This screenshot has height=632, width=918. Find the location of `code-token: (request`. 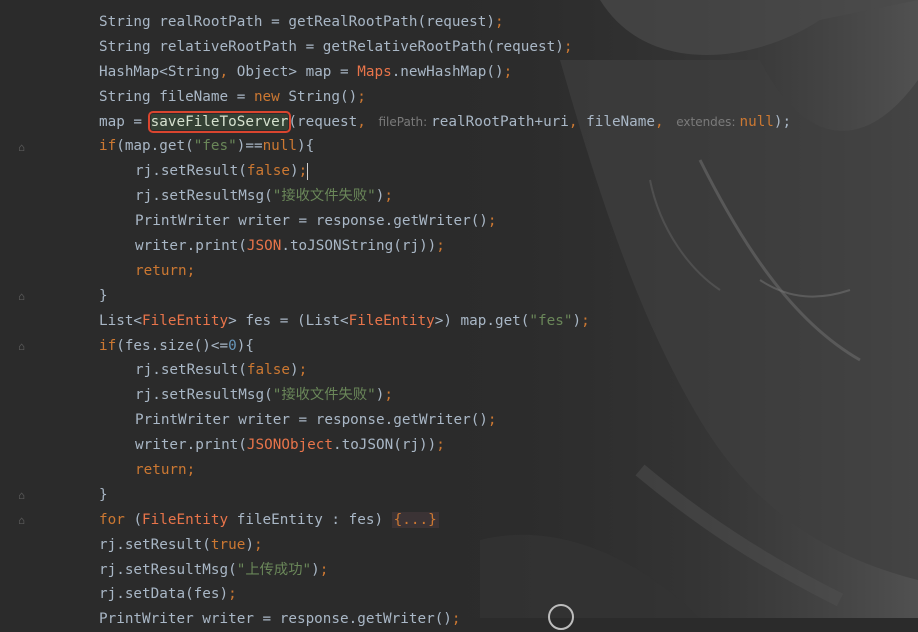

code-token: (request is located at coordinates (323, 121).